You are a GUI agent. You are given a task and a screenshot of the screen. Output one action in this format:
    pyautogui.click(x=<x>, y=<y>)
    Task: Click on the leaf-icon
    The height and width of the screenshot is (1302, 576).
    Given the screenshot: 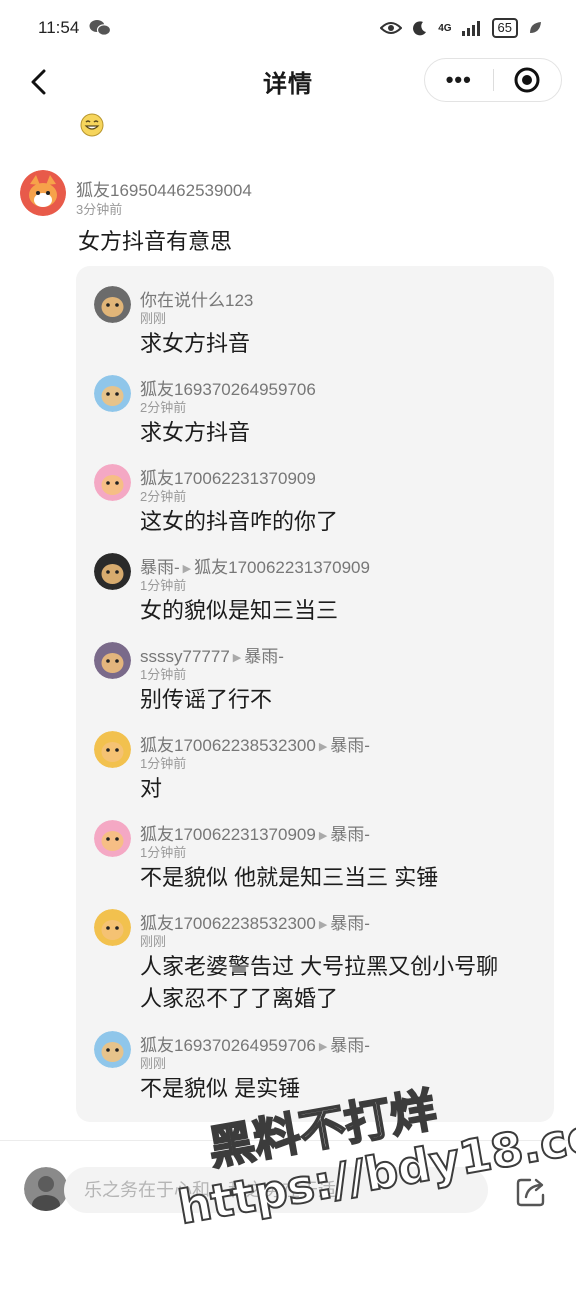 What is the action you would take?
    pyautogui.click(x=535, y=27)
    